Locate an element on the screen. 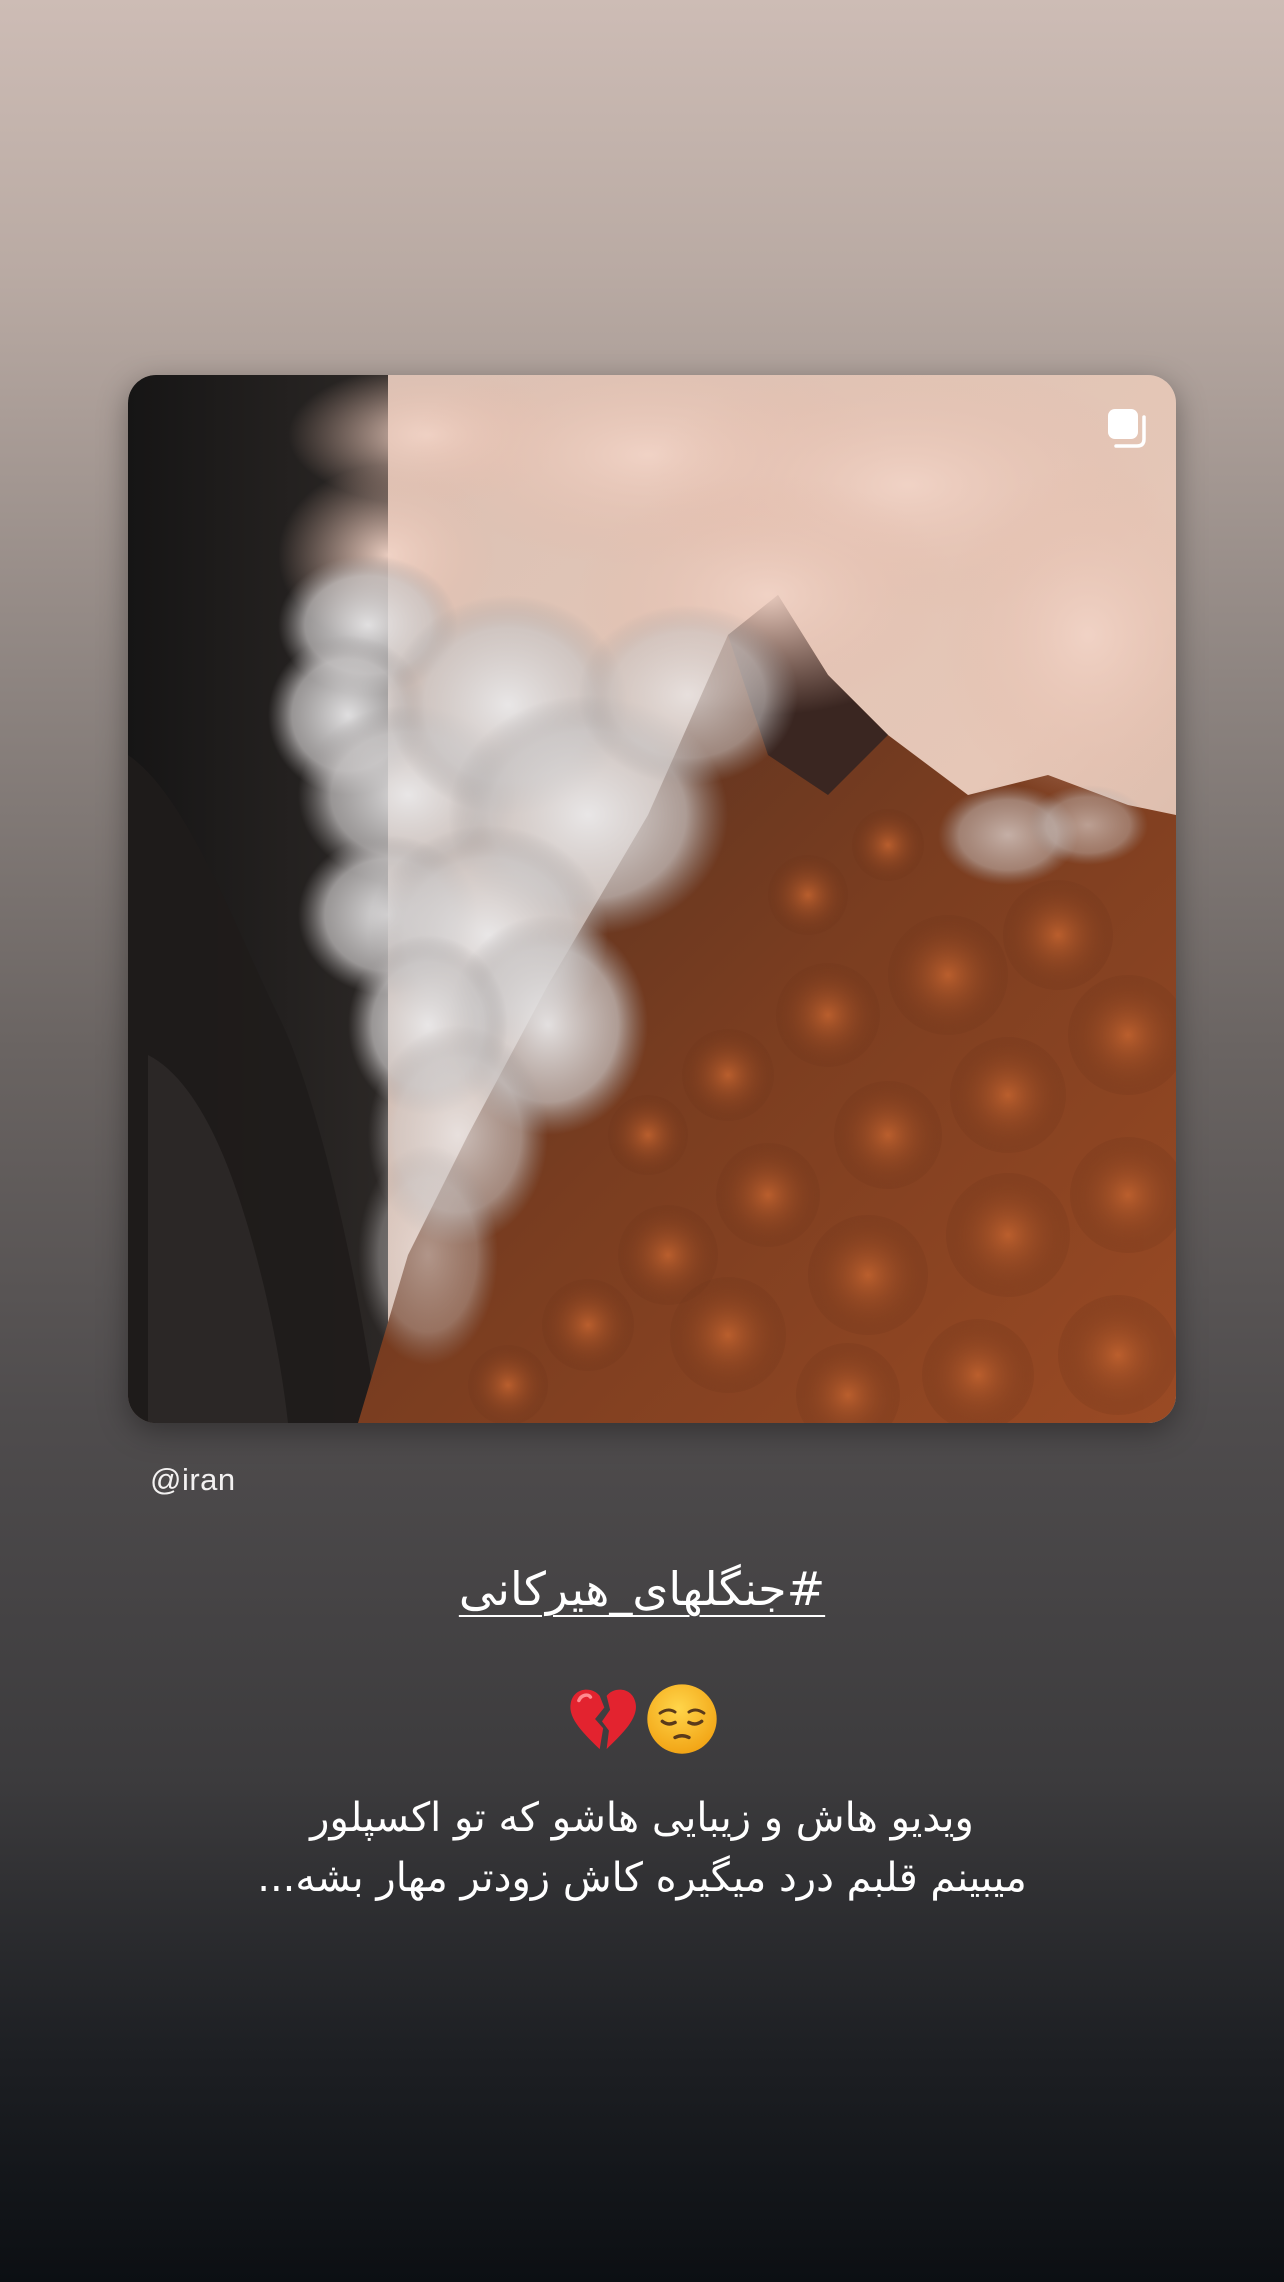  hashtag-link: #جنگلهای_هیرکانی is located at coordinates (642, 1589).